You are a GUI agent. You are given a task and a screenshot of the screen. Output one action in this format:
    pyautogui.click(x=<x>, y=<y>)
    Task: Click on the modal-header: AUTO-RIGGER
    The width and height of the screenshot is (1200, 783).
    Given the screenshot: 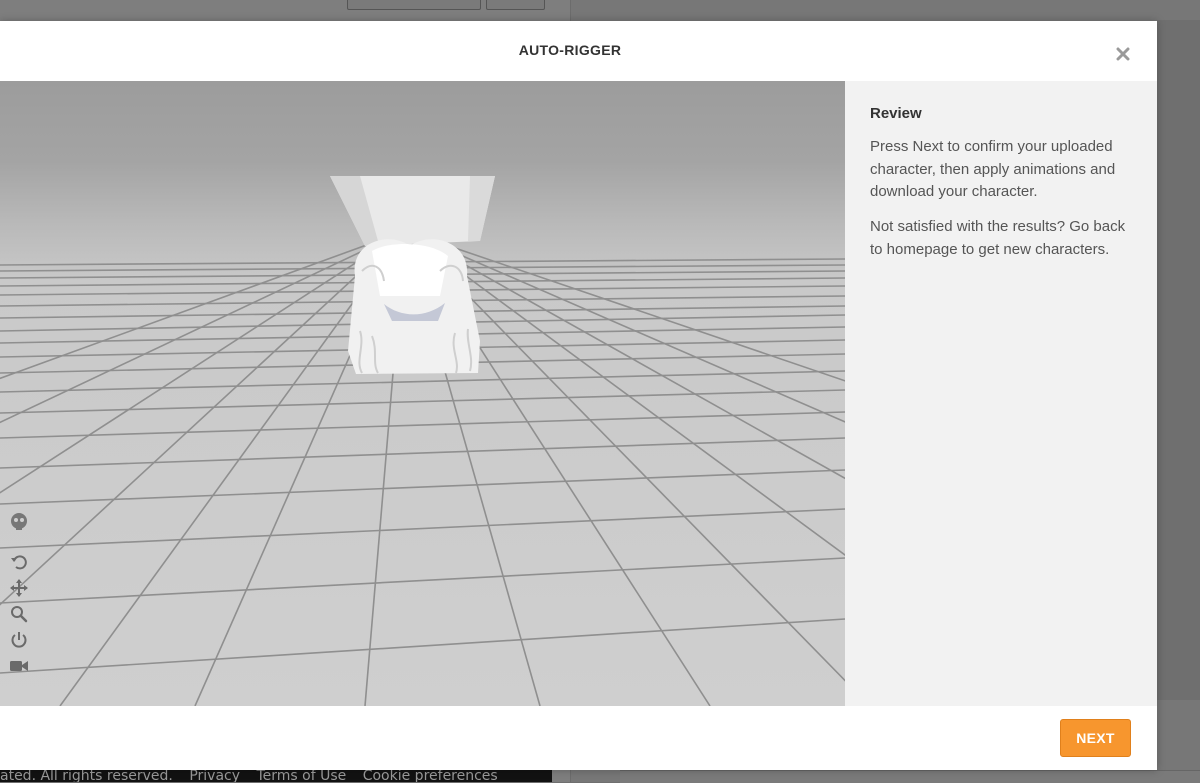 What is the action you would take?
    pyautogui.click(x=578, y=51)
    